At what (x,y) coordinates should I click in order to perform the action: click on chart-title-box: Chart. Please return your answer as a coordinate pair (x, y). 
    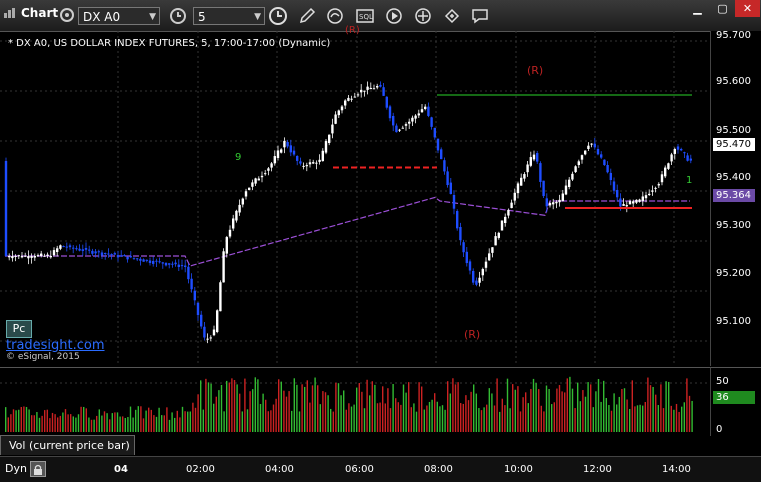
    Looking at the image, I should click on (30, 13).